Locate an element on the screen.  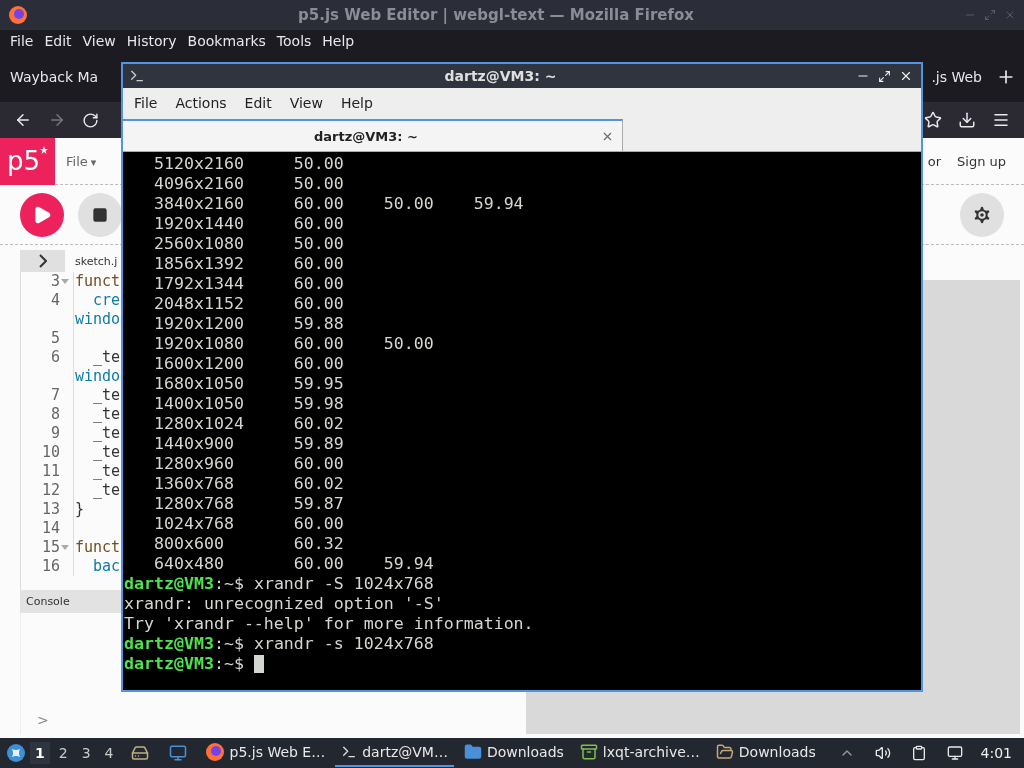
download-icon is located at coordinates (967, 120).